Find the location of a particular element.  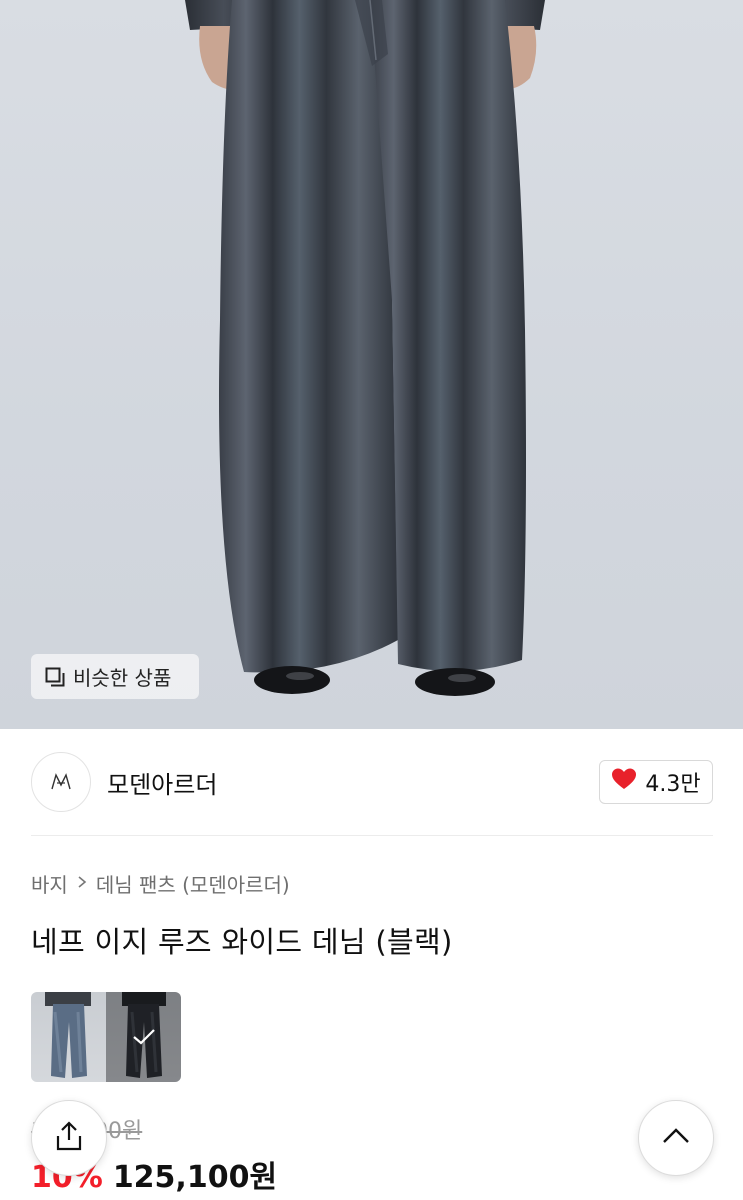

divider is located at coordinates (372, 835).